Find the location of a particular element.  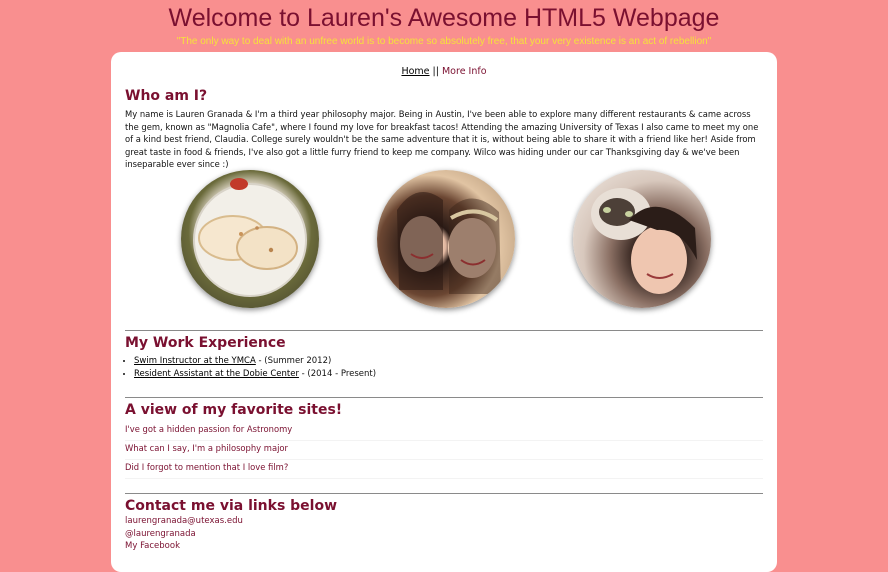

site-link-astronomy: I've got a hidden passion for Astronomy is located at coordinates (444, 431).